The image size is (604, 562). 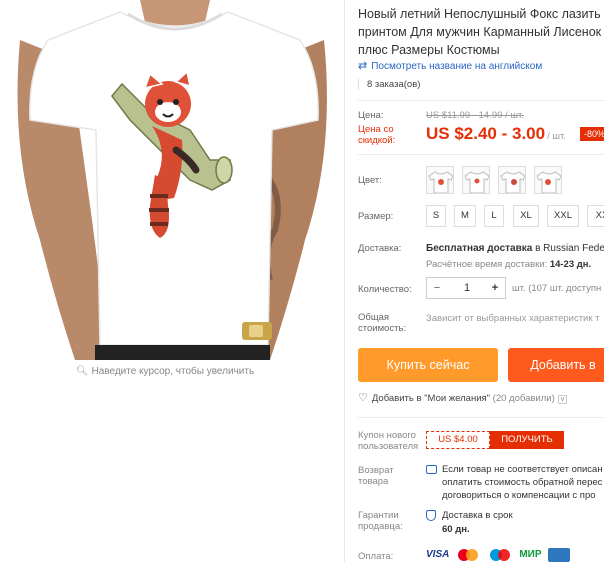 What do you see at coordinates (479, 248) in the screenshot?
I see `shipping-free: Бесплатная доставка` at bounding box center [479, 248].